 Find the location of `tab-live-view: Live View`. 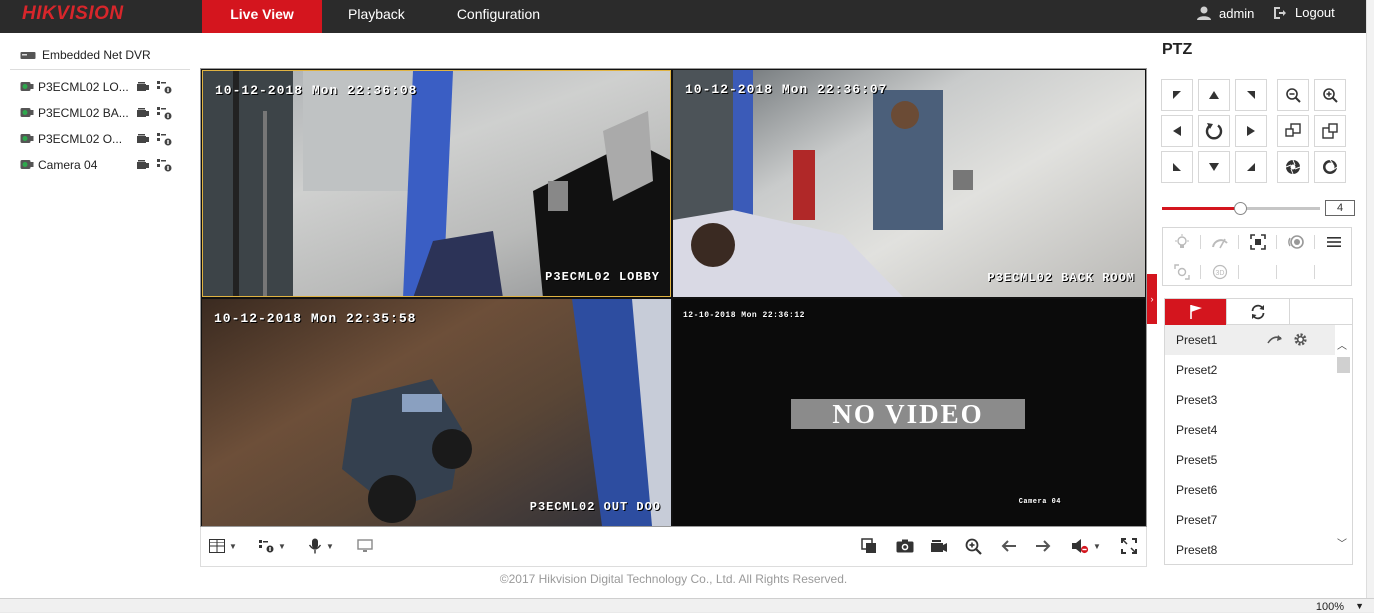

tab-live-view: Live View is located at coordinates (262, 16).